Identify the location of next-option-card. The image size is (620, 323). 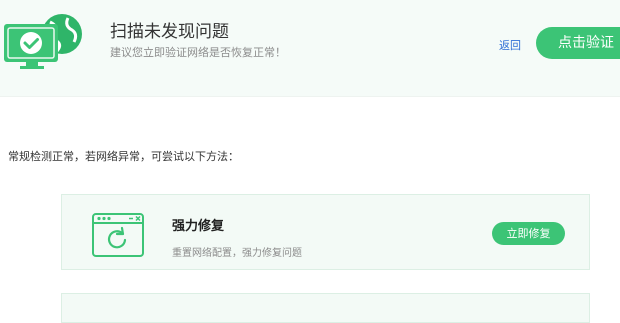
(325, 308).